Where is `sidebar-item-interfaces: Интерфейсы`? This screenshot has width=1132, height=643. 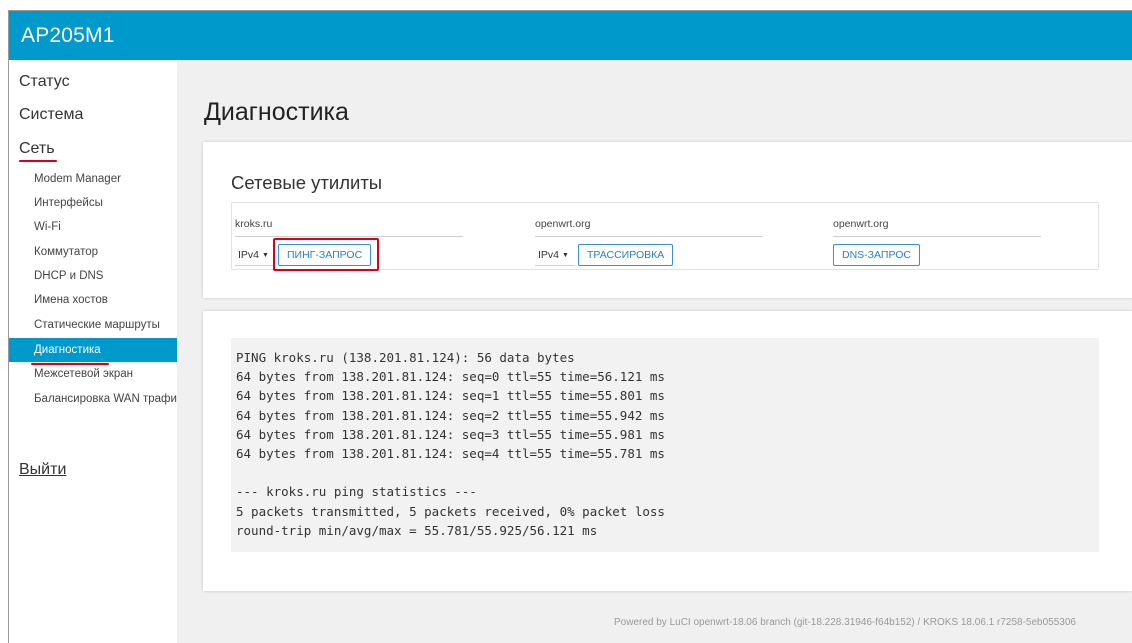 sidebar-item-interfaces: Интерфейсы is located at coordinates (93, 203).